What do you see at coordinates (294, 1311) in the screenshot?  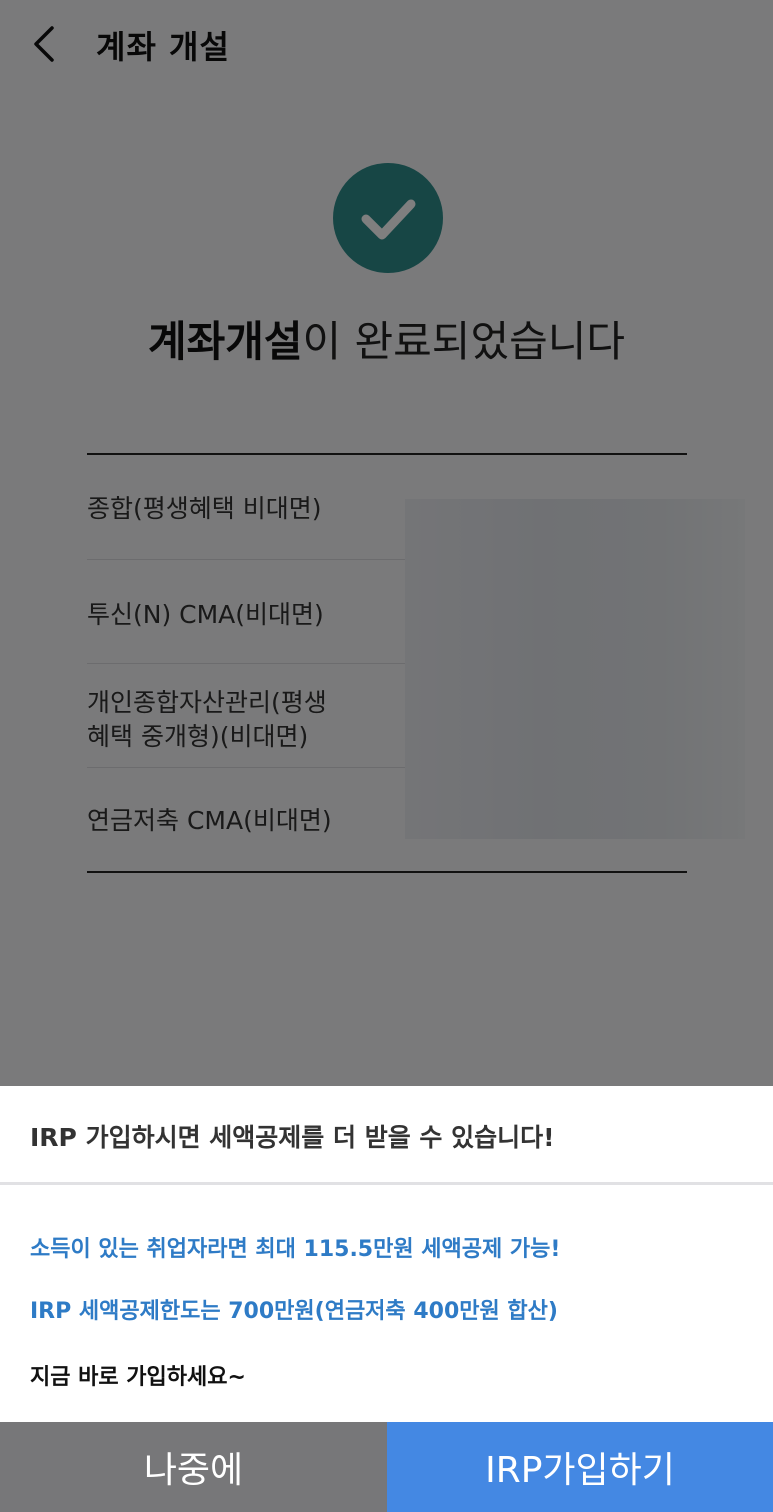 I see `promo-limit-text: IRP 세액공제한도는 700만원(연금저축 400만원 합산)` at bounding box center [294, 1311].